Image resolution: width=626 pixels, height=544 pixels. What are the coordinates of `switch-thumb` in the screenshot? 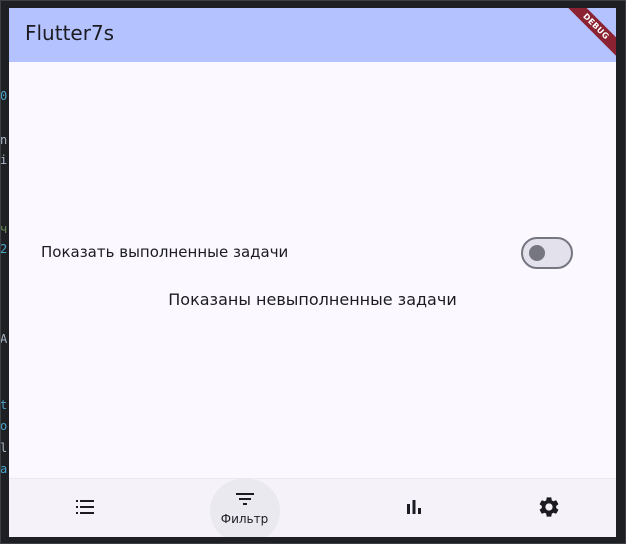 It's located at (537, 253).